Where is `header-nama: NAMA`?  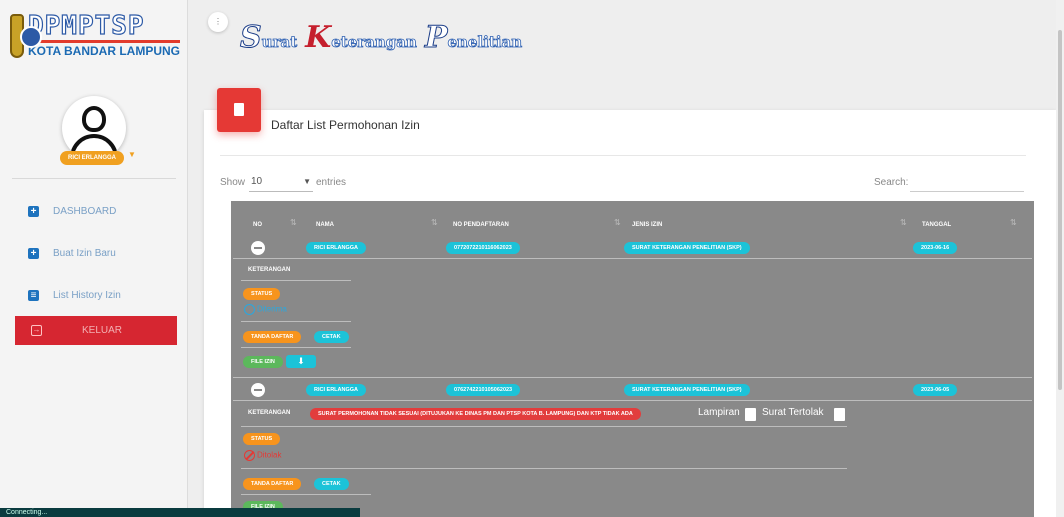 header-nama: NAMA is located at coordinates (325, 225).